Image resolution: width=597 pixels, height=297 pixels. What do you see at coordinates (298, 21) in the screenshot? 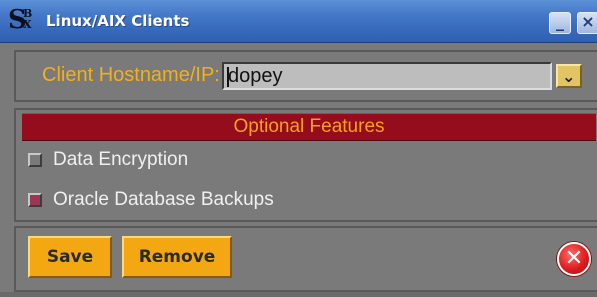
I see `title-bar: S B X Linux/AIX Clients _ ×` at bounding box center [298, 21].